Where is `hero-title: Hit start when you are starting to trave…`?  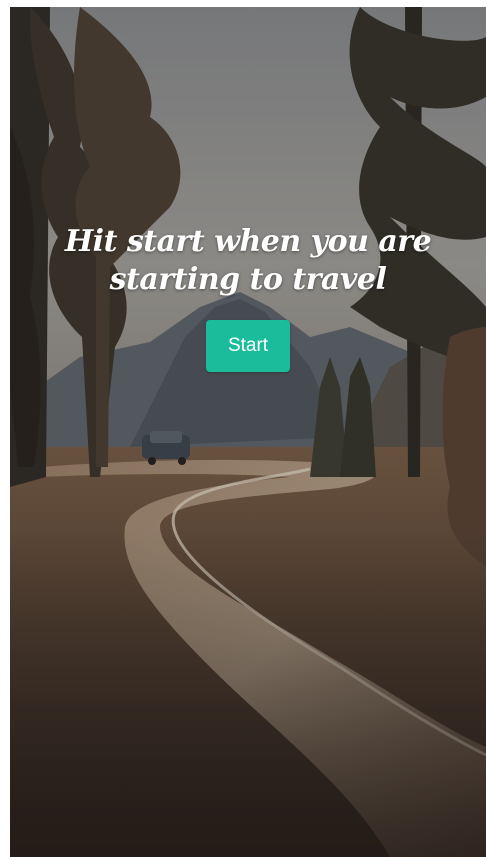 hero-title: Hit start when you are starting to trave… is located at coordinates (248, 260).